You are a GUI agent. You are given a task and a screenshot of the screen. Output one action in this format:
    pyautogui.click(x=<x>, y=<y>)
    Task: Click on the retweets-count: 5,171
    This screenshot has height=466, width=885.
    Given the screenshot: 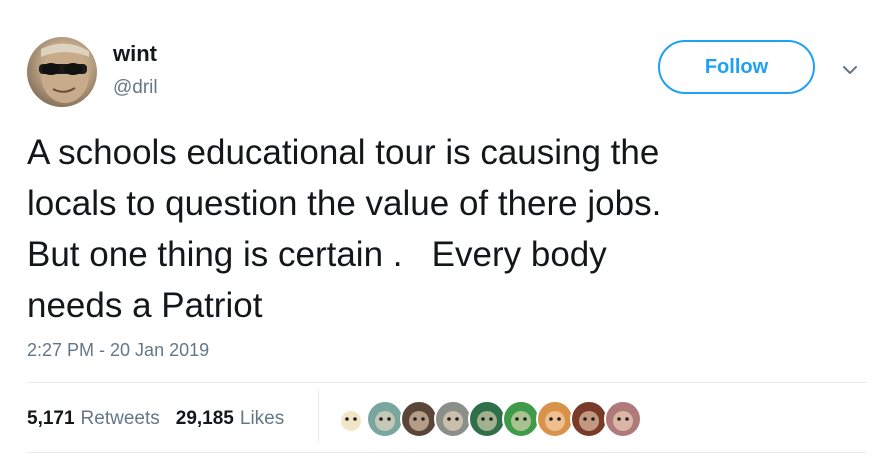 What is the action you would take?
    pyautogui.click(x=51, y=418)
    